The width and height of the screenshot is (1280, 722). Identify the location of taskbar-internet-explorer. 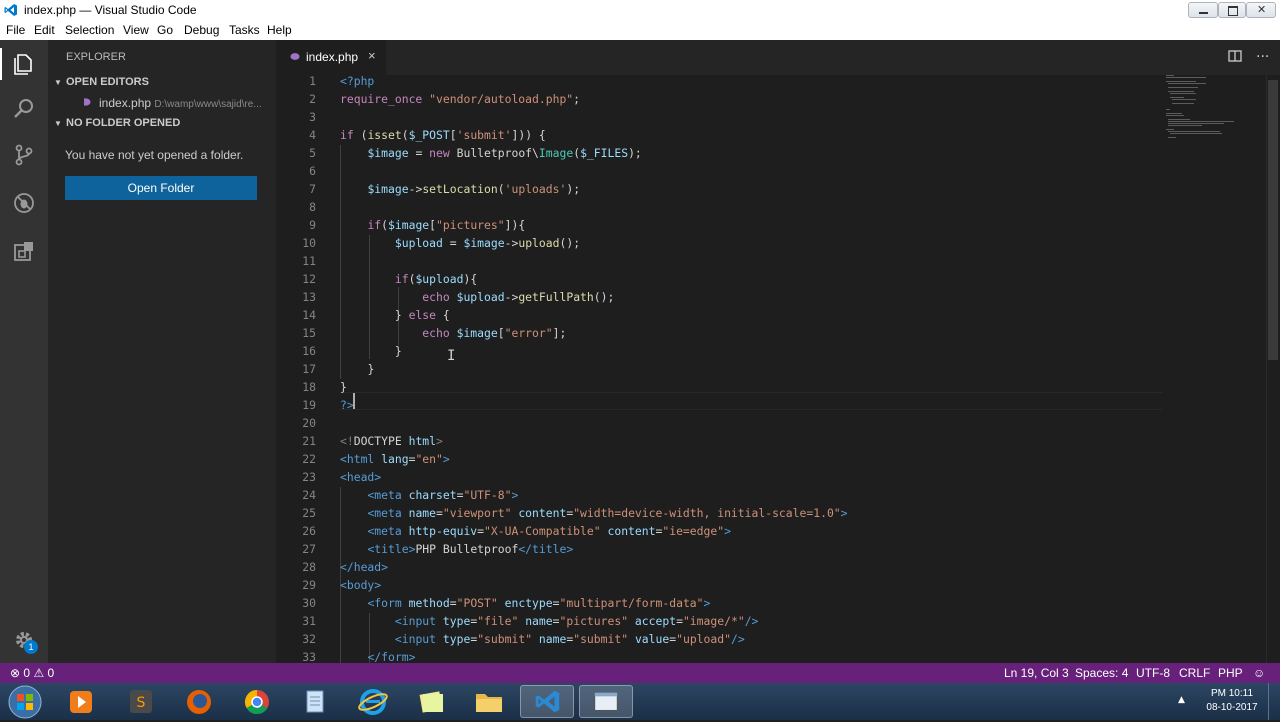
(373, 701).